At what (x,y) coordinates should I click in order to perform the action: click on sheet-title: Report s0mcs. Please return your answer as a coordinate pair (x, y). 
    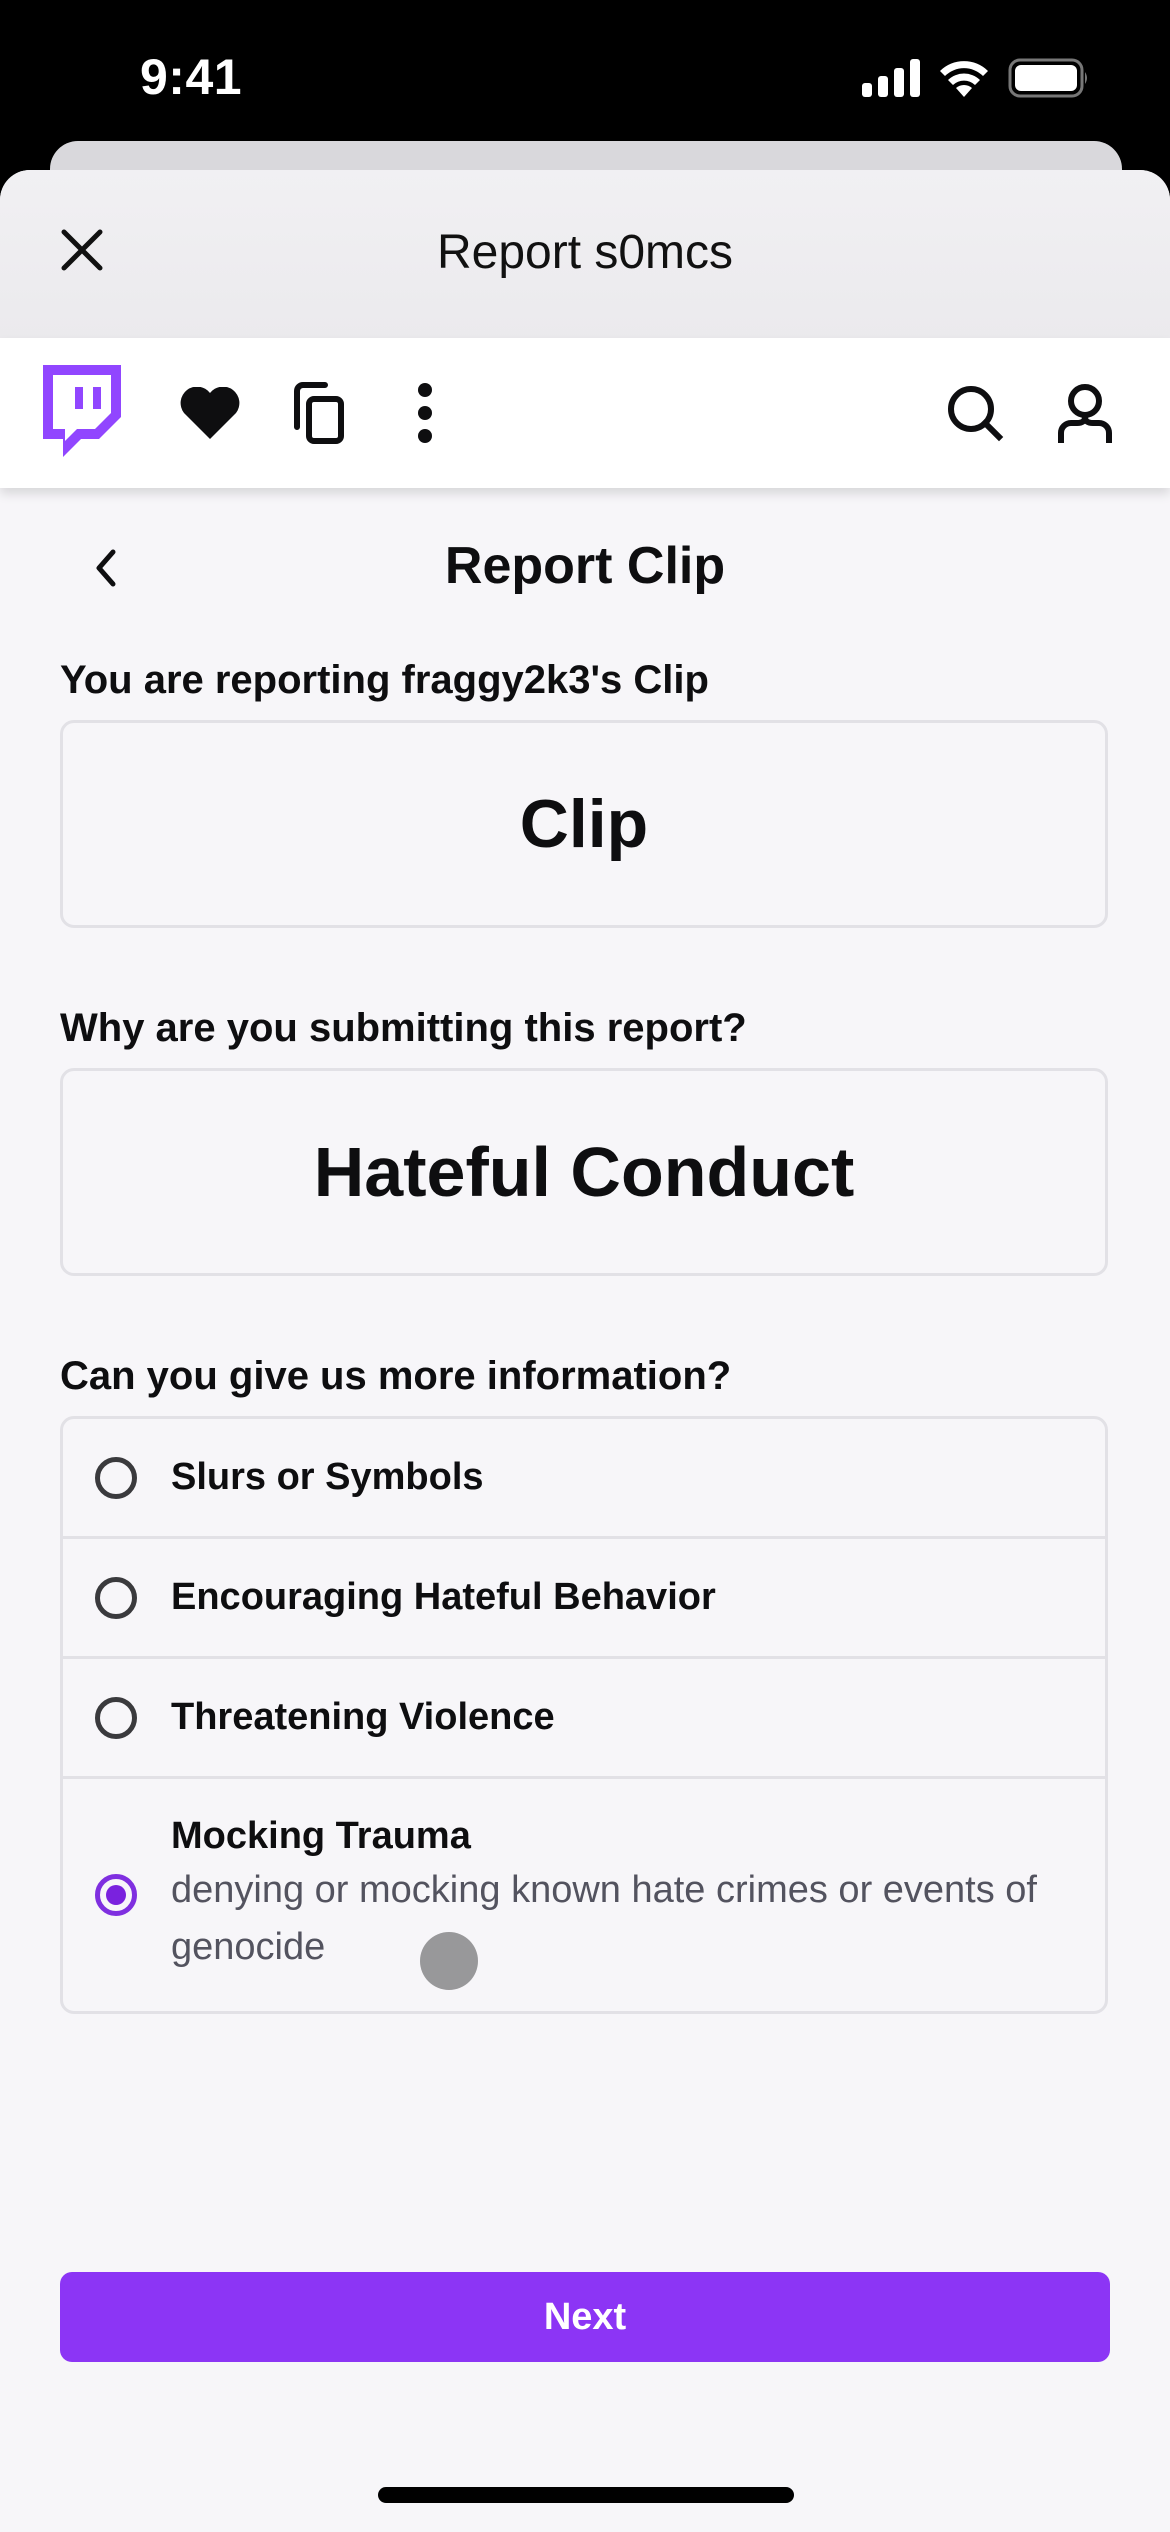
    Looking at the image, I should click on (585, 252).